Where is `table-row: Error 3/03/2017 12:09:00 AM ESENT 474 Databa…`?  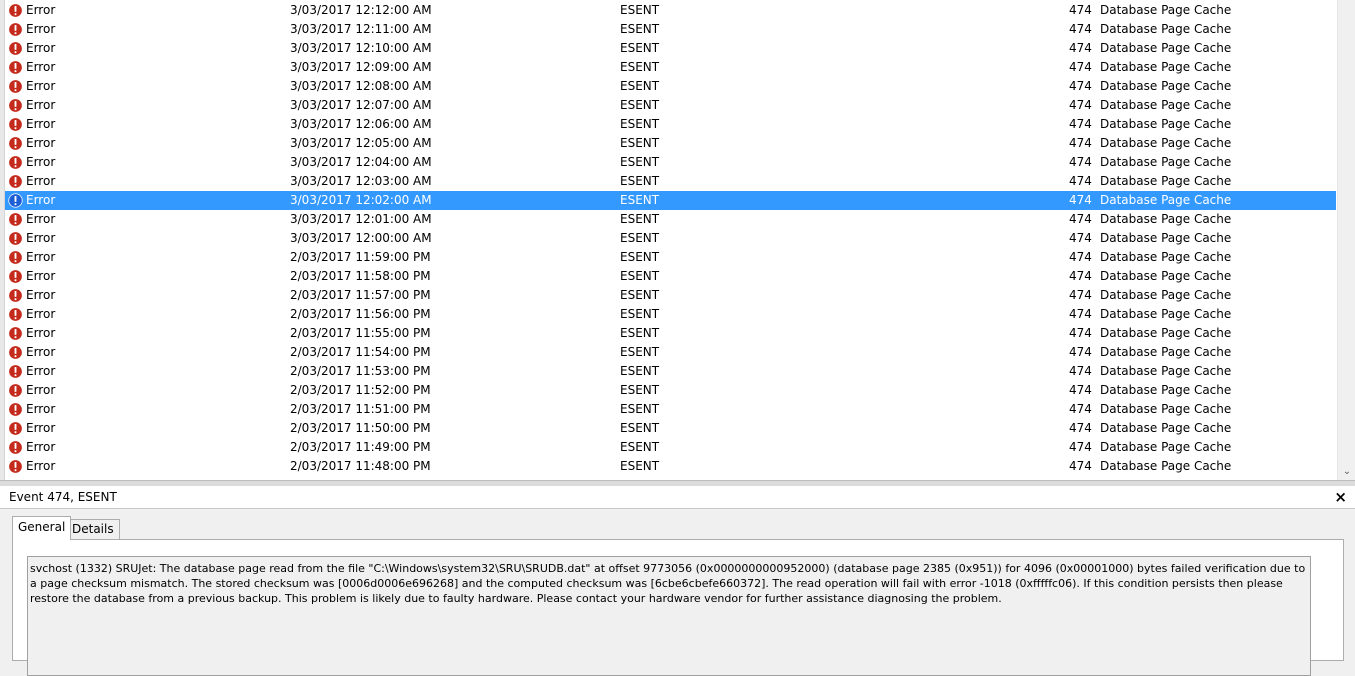 table-row: Error 3/03/2017 12:09:00 AM ESENT 474 Databa… is located at coordinates (670, 67).